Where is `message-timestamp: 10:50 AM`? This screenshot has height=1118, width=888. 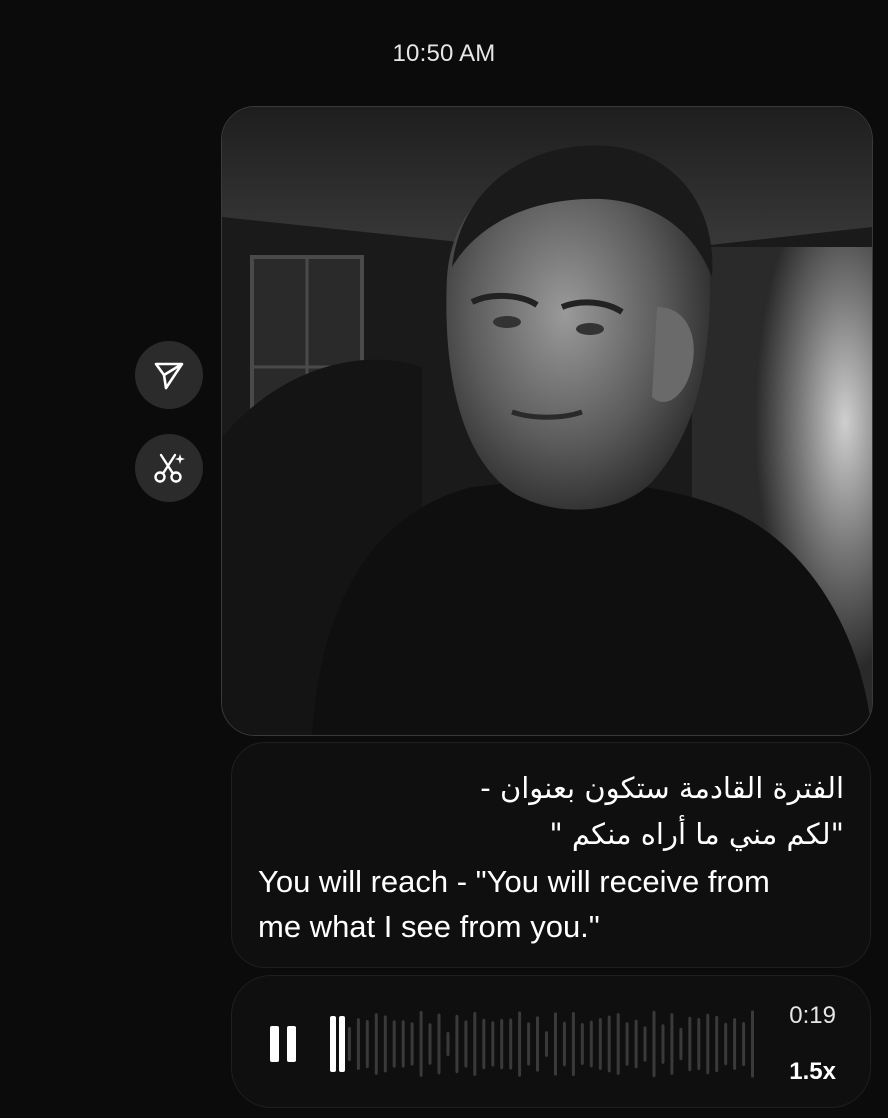
message-timestamp: 10:50 AM is located at coordinates (444, 53).